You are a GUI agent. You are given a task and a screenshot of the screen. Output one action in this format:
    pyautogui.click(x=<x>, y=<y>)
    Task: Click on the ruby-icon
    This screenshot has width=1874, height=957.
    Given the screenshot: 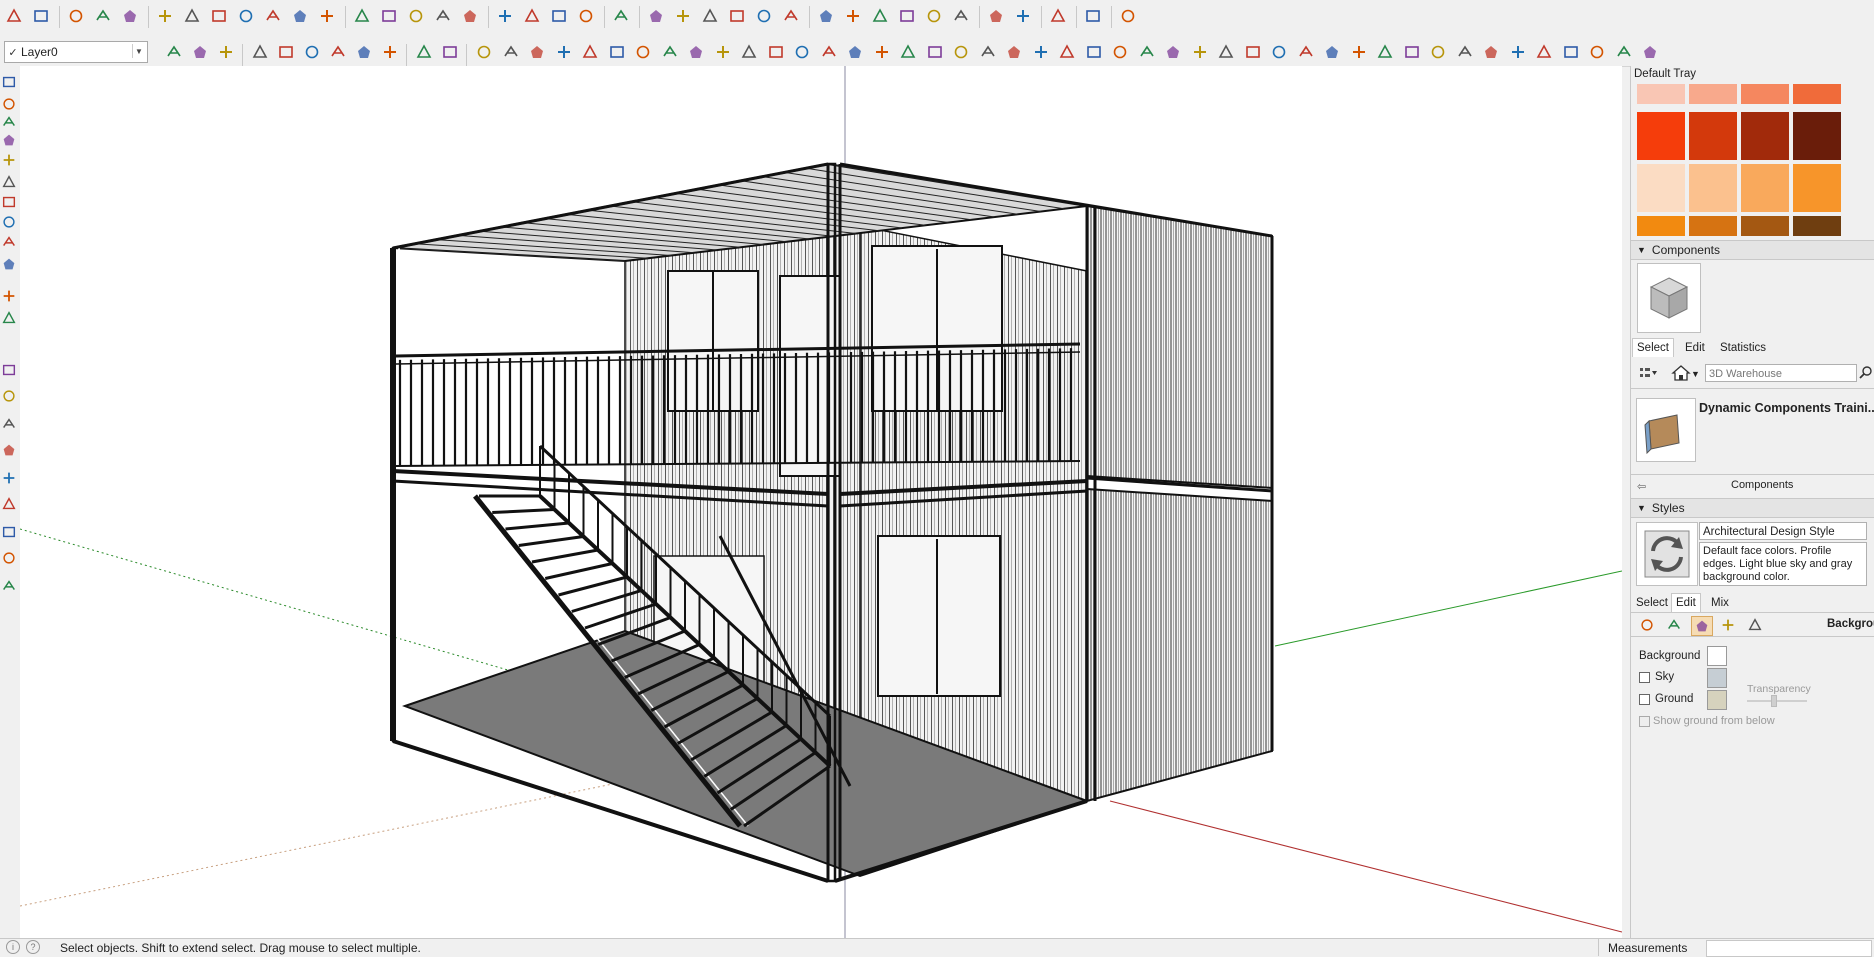 What is the action you would take?
    pyautogui.click(x=586, y=16)
    